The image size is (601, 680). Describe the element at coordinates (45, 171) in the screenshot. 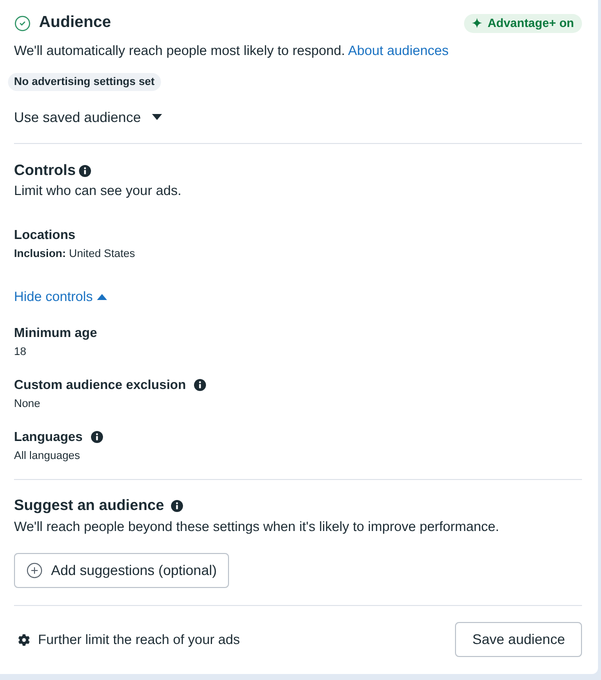

I see `section-title: Controls` at that location.